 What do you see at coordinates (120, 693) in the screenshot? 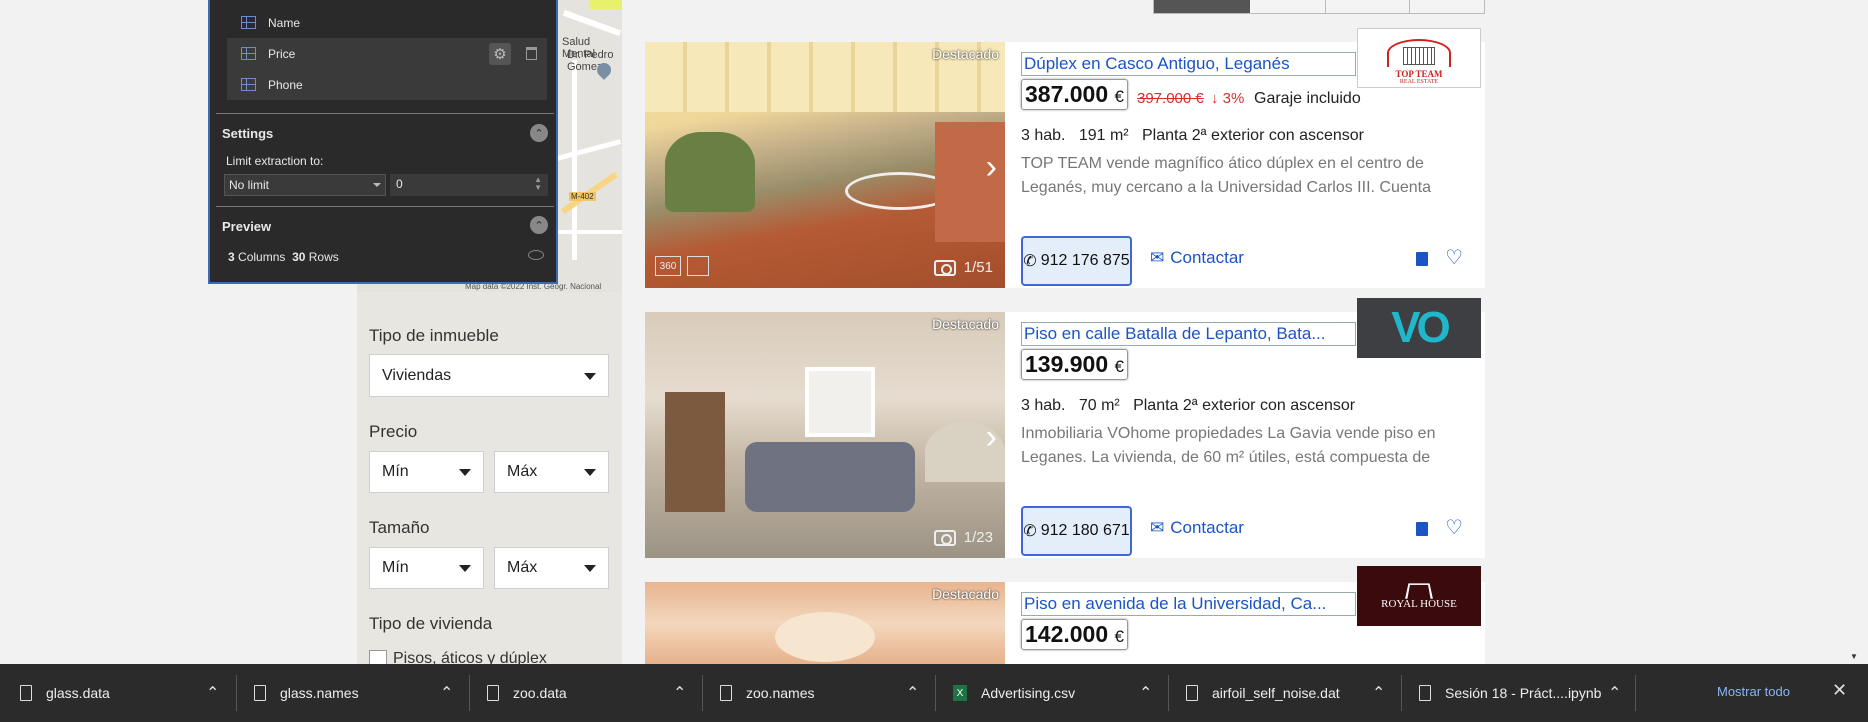
I see `download-item: glass.data ⌃` at bounding box center [120, 693].